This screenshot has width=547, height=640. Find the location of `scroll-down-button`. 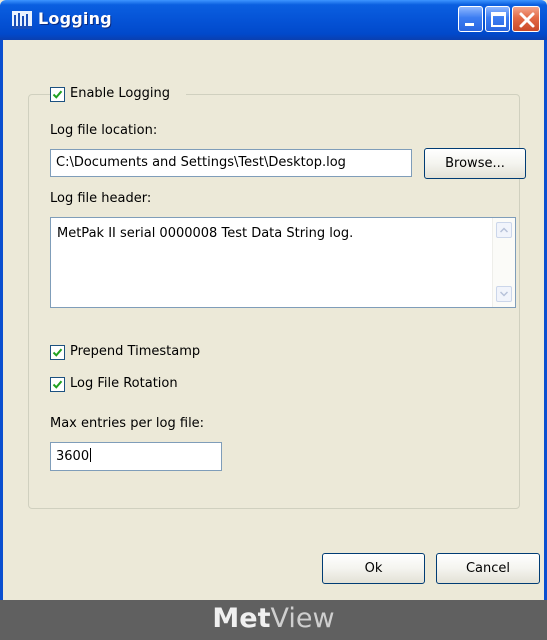

scroll-down-button is located at coordinates (504, 294).